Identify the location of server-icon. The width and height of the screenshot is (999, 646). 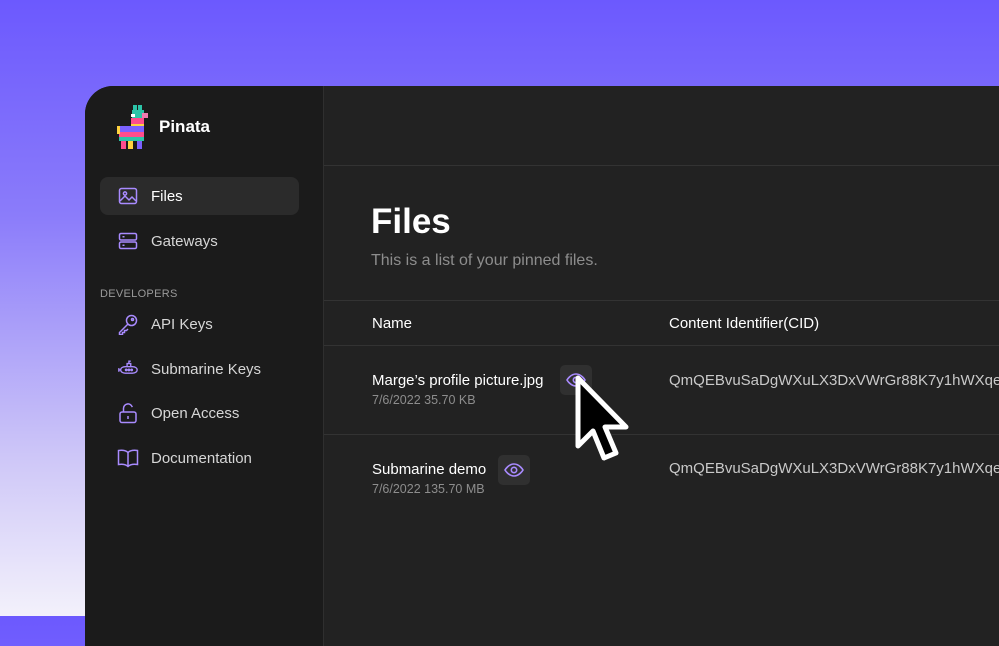
(128, 241).